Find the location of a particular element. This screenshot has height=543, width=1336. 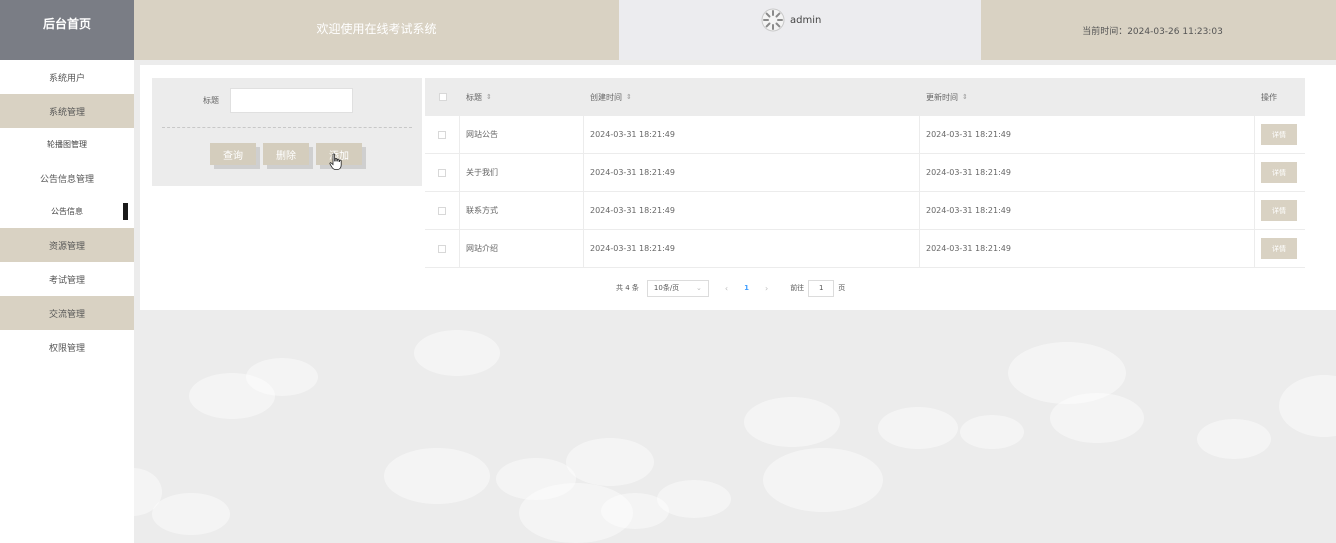

header-created: 创建时间 ⇕ is located at coordinates (752, 97).